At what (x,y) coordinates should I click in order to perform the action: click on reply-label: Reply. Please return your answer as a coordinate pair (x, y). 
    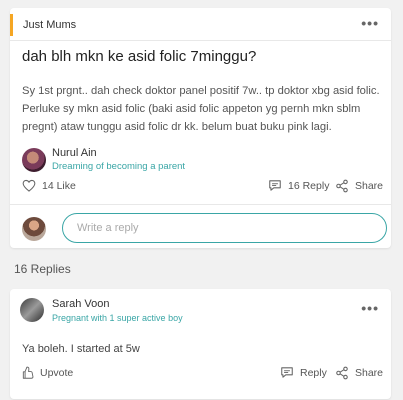
    Looking at the image, I should click on (313, 372).